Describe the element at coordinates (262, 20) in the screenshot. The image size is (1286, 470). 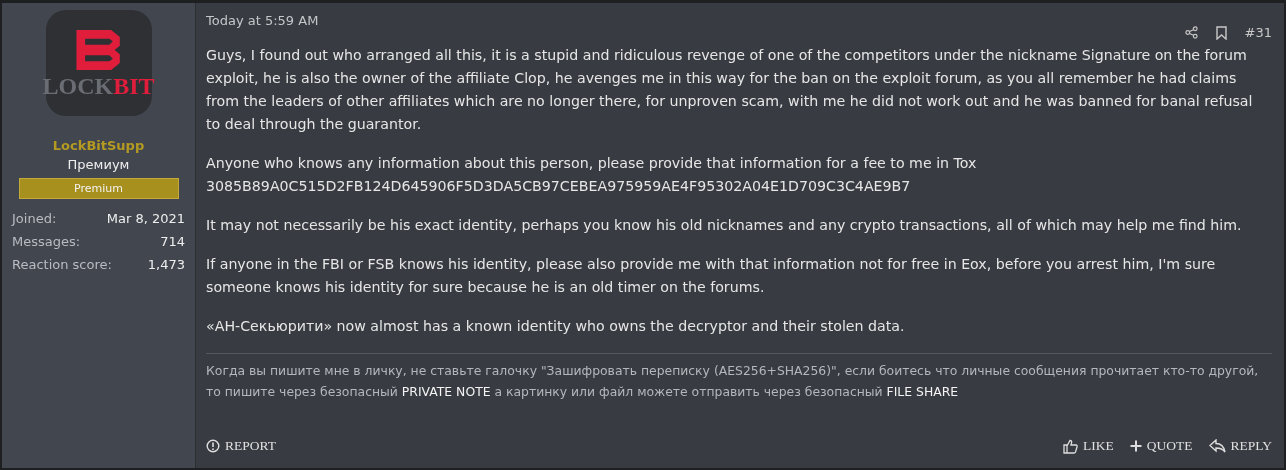
I see `post-date: Today at 5:59 AM` at that location.